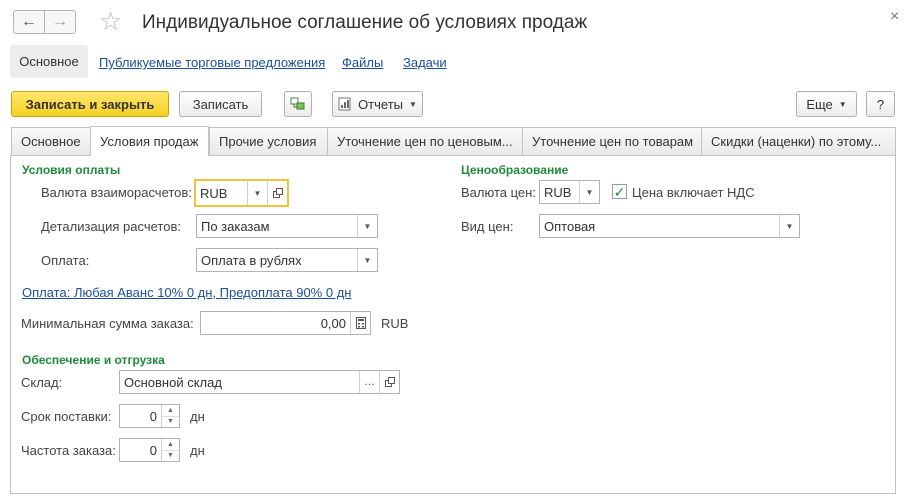  I want to click on price-type-field: Оптовая ▼, so click(669, 226).